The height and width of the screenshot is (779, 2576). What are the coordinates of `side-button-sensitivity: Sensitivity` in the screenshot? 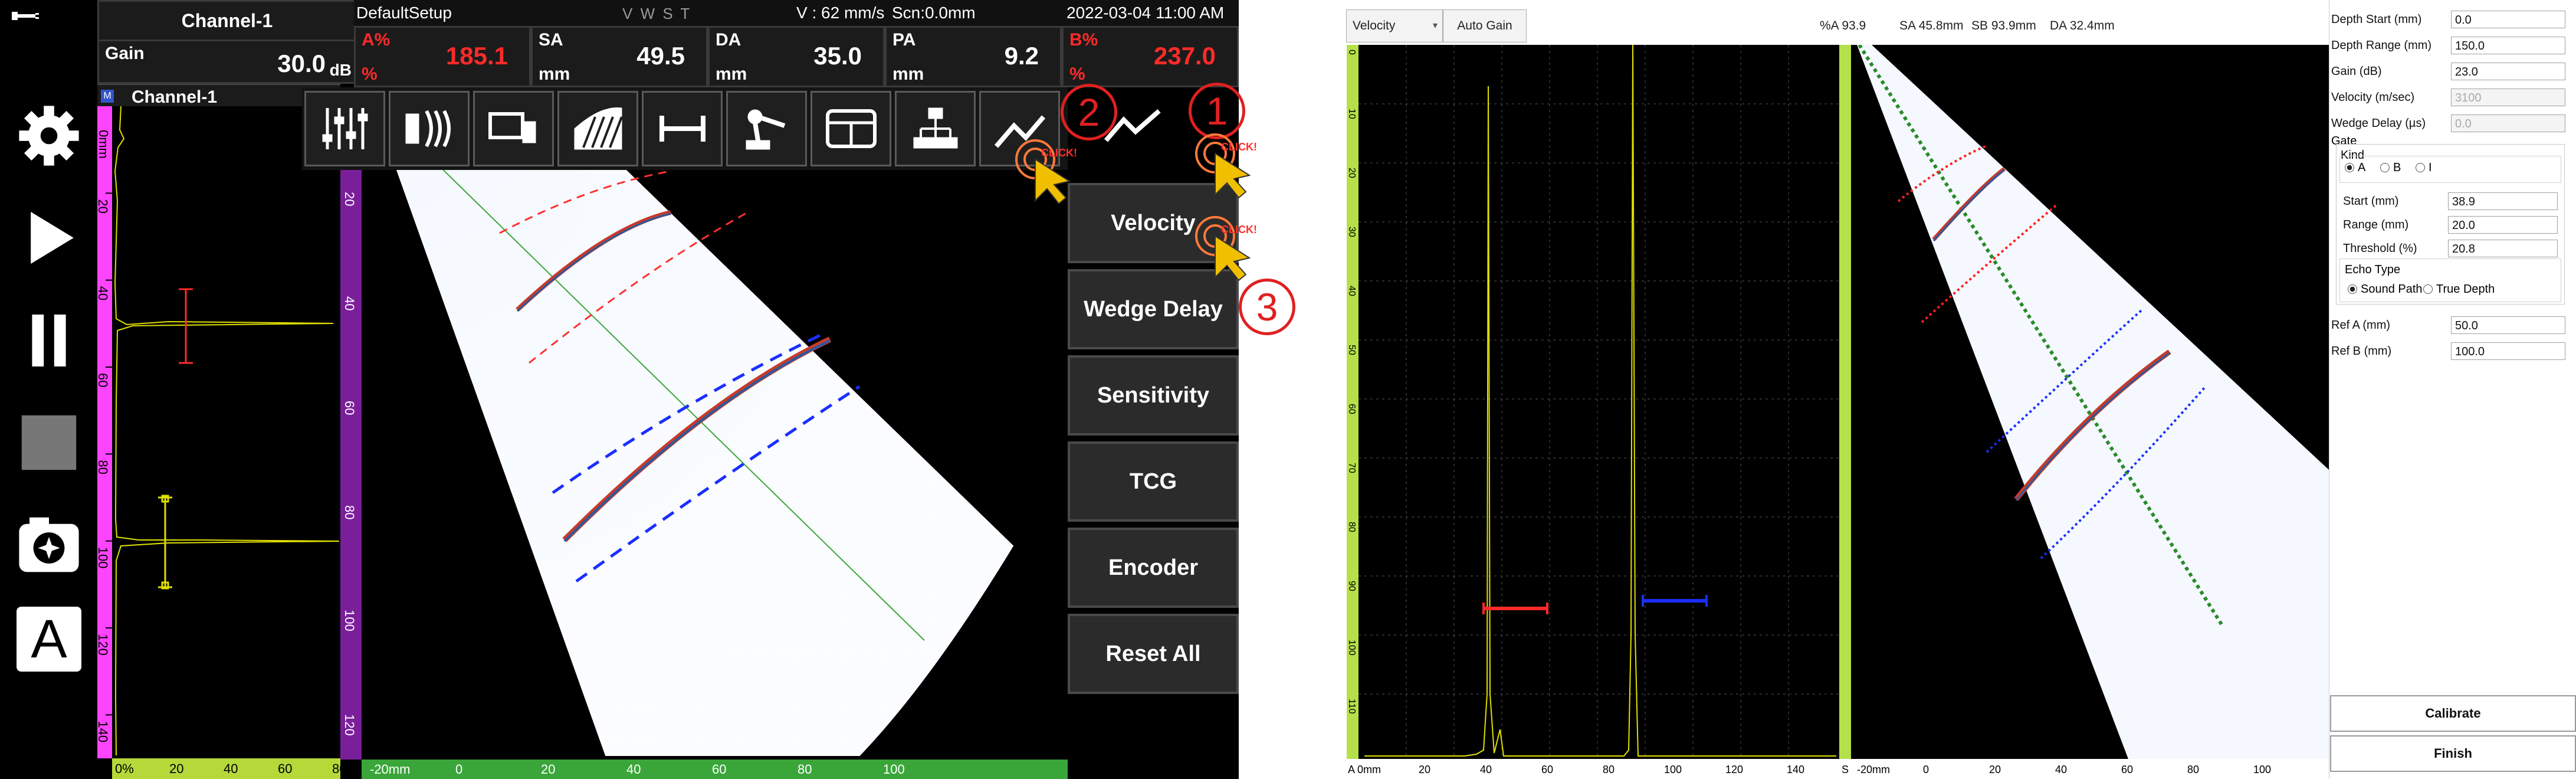 It's located at (1153, 396).